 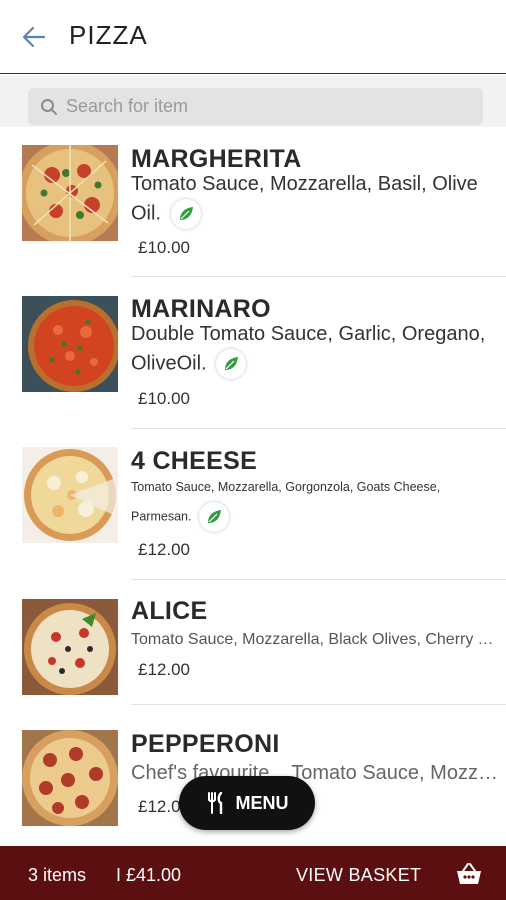 I want to click on basket-item-count: 3 items, so click(x=57, y=875).